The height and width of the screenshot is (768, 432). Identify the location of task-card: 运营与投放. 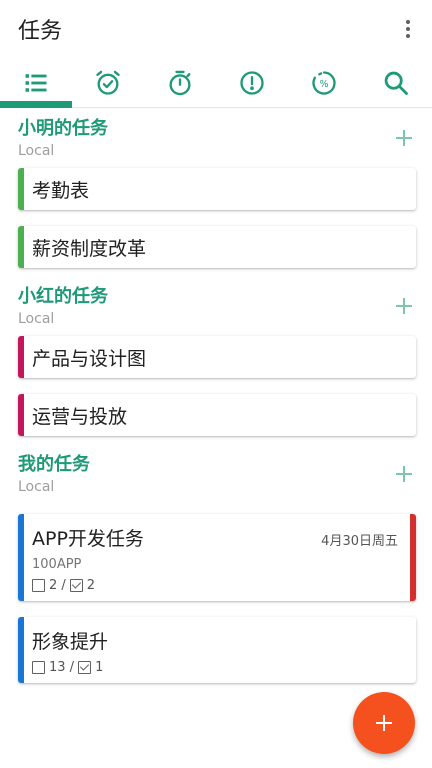
(217, 415).